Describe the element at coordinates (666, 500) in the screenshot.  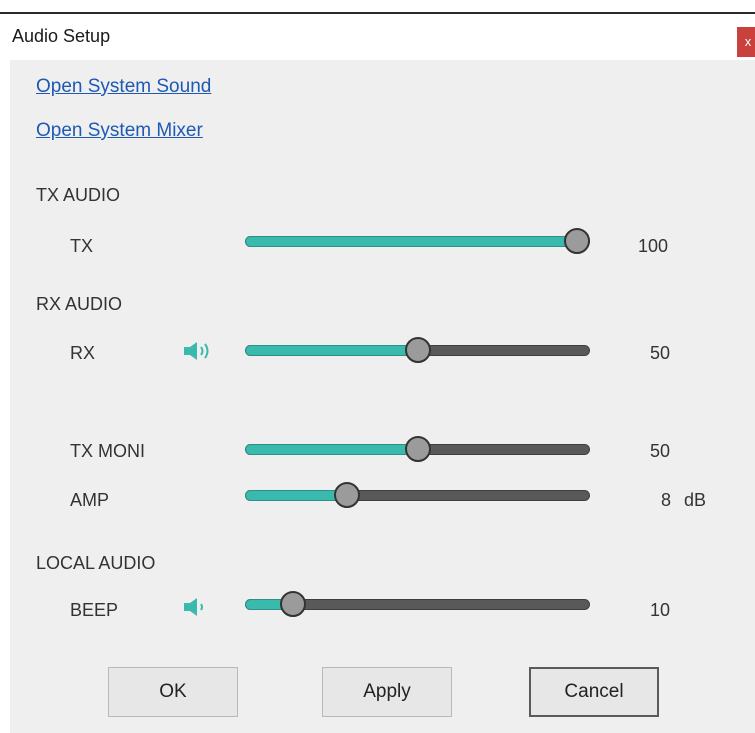
I see `amp-value: 8` at that location.